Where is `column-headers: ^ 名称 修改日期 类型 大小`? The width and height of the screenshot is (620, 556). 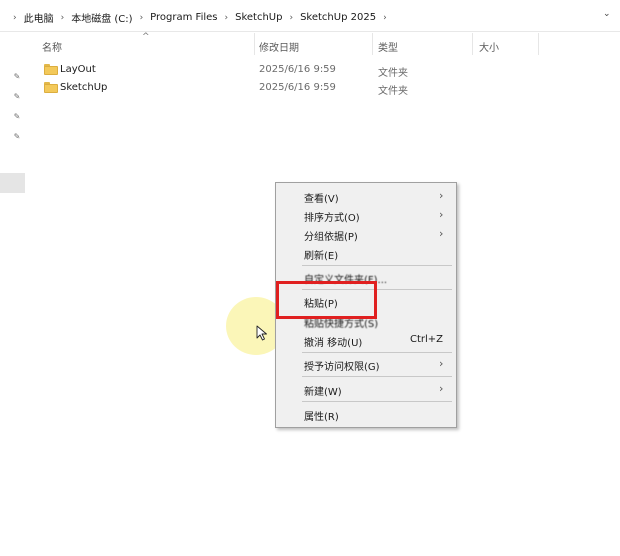 column-headers: ^ 名称 修改日期 类型 大小 is located at coordinates (310, 44).